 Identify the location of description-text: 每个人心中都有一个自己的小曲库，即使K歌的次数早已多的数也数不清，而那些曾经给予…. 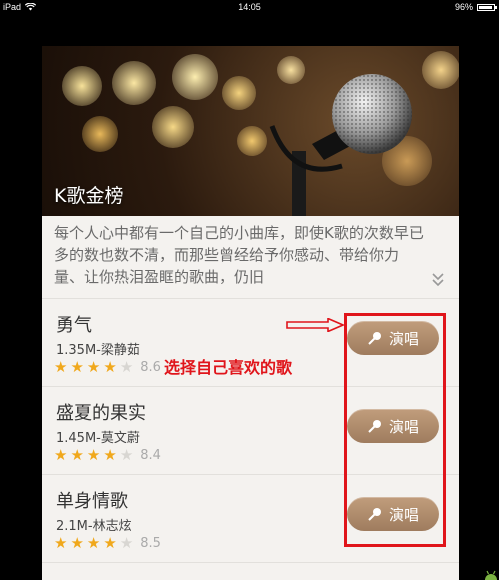
(239, 255).